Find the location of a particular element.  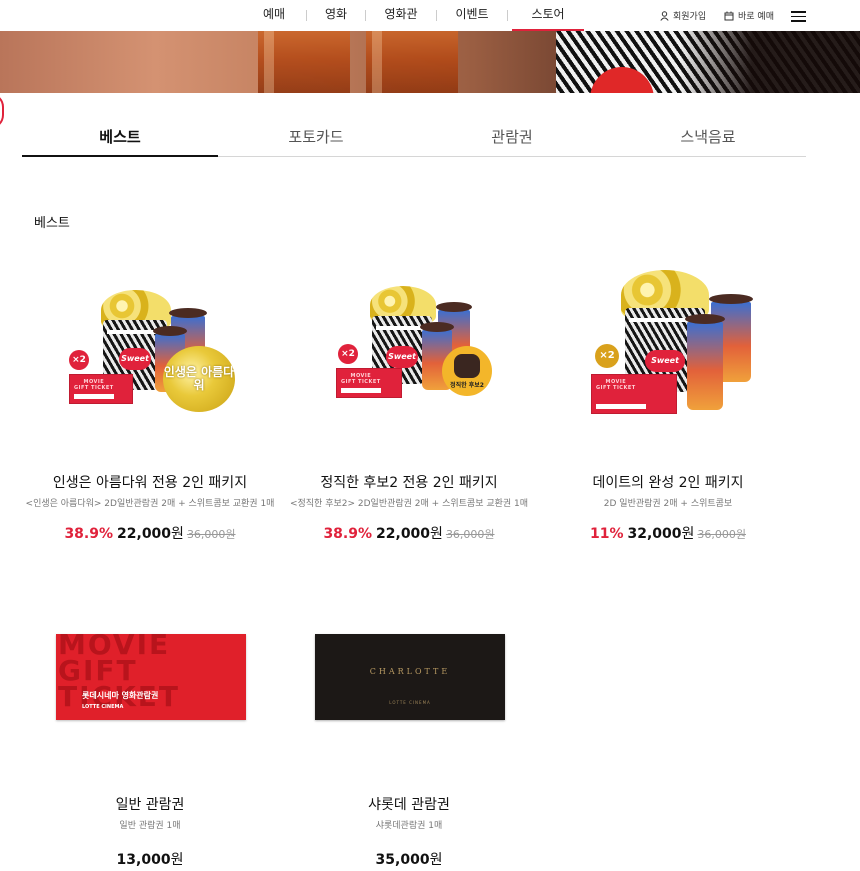

product-price: 13,000원 is located at coordinates (150, 859).